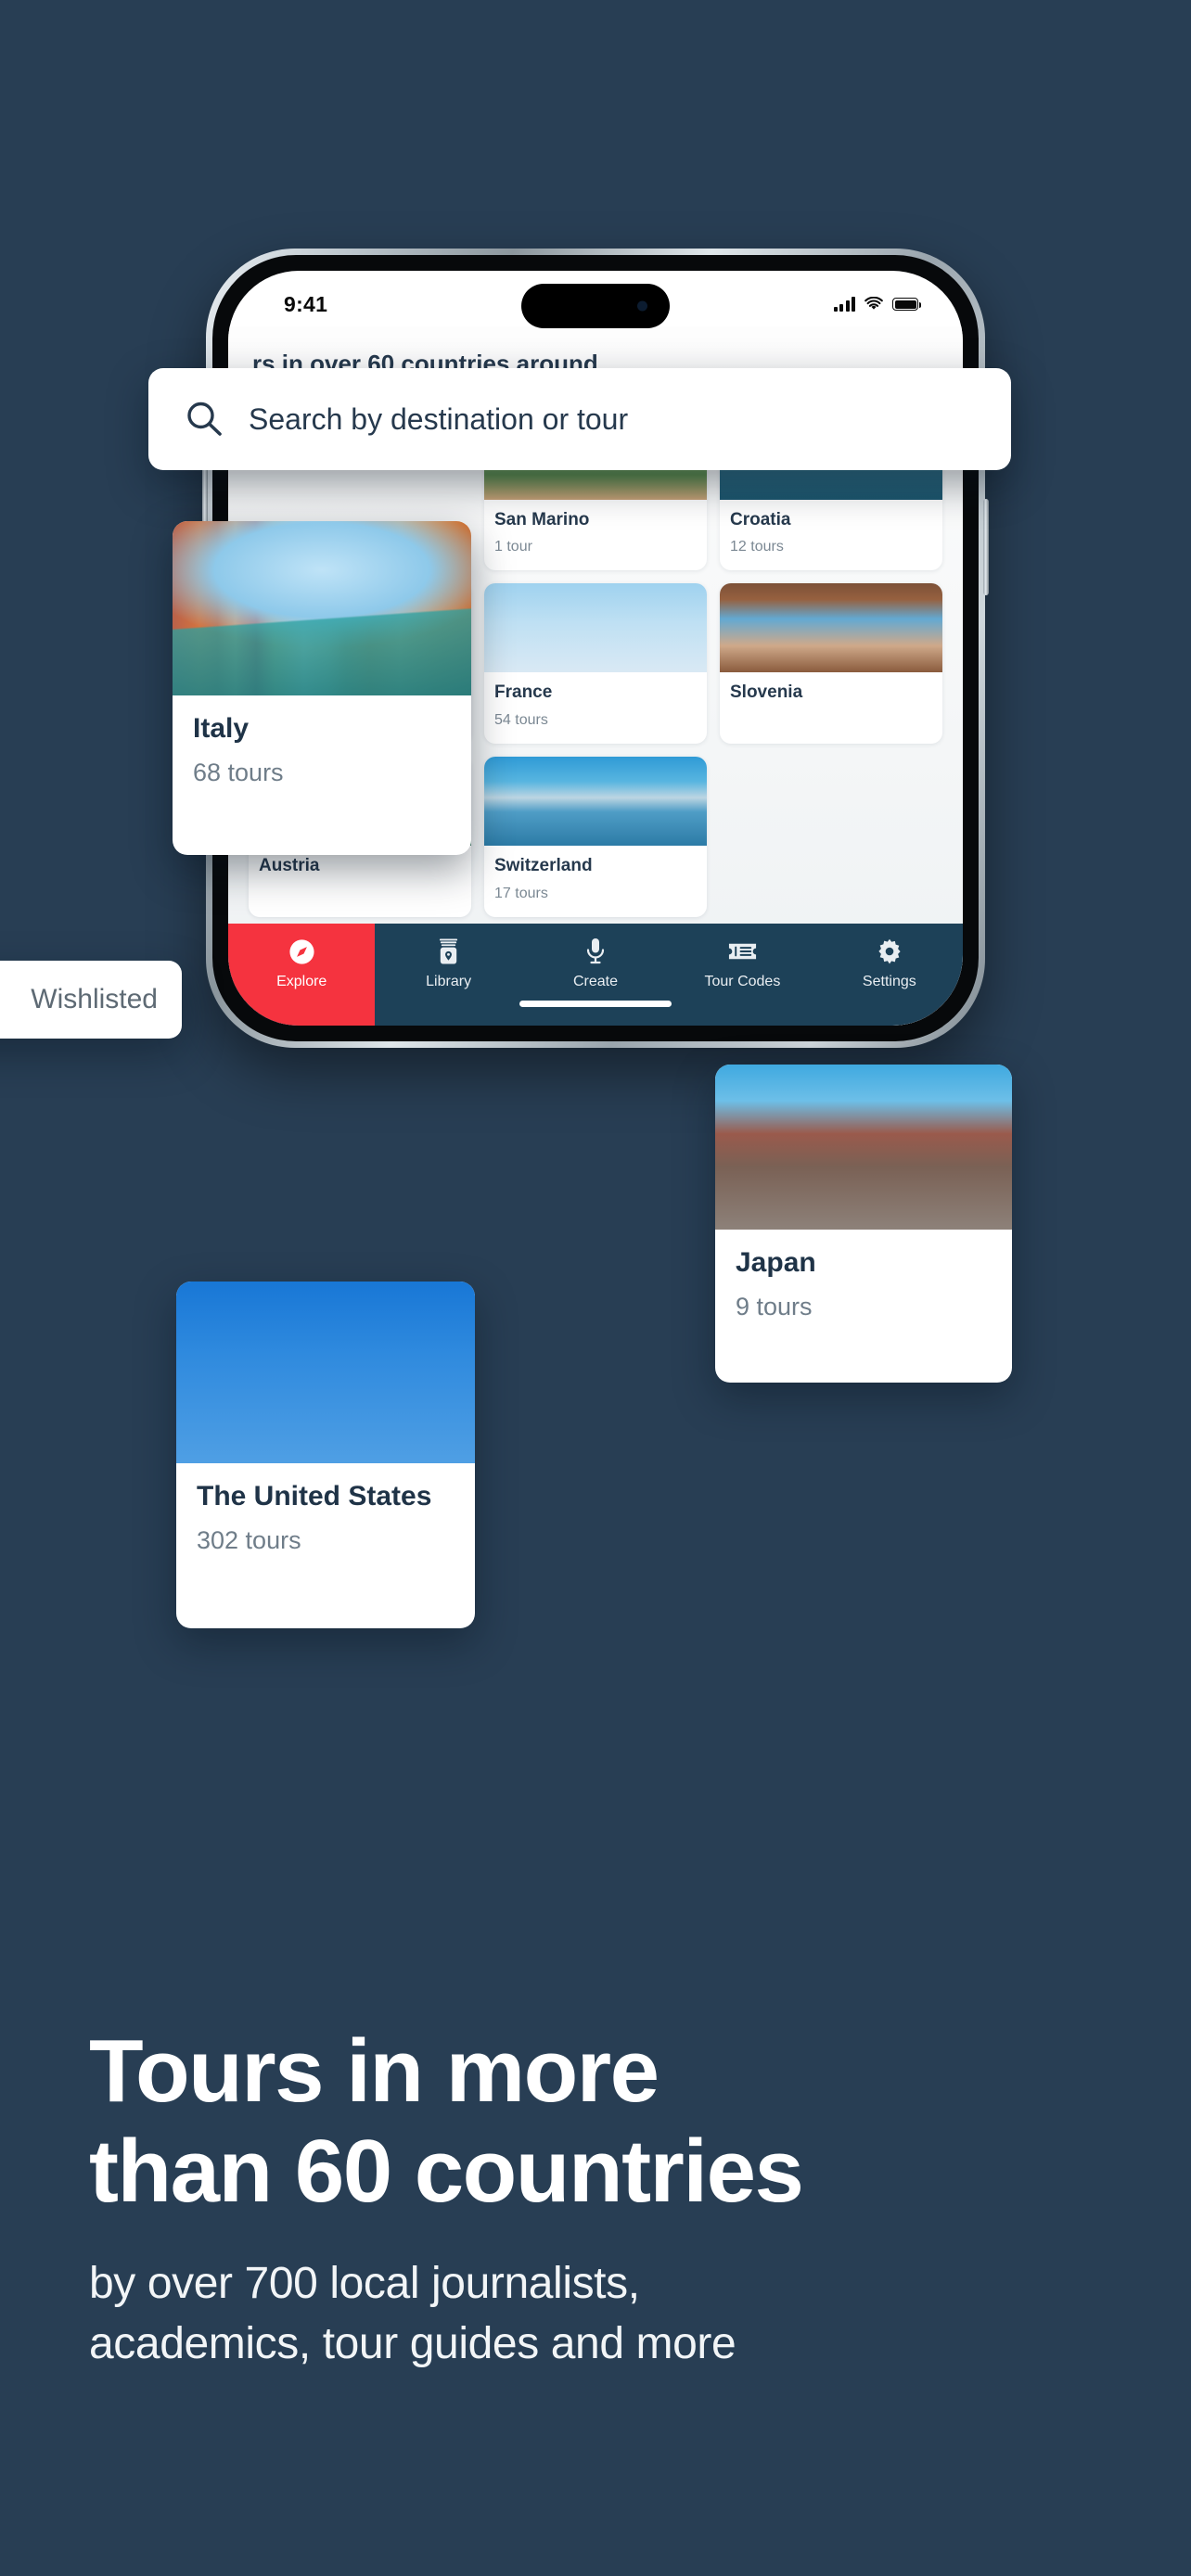 Image resolution: width=1191 pixels, height=2576 pixels. What do you see at coordinates (249, 1540) in the screenshot?
I see `country-tours: 302 tours` at bounding box center [249, 1540].